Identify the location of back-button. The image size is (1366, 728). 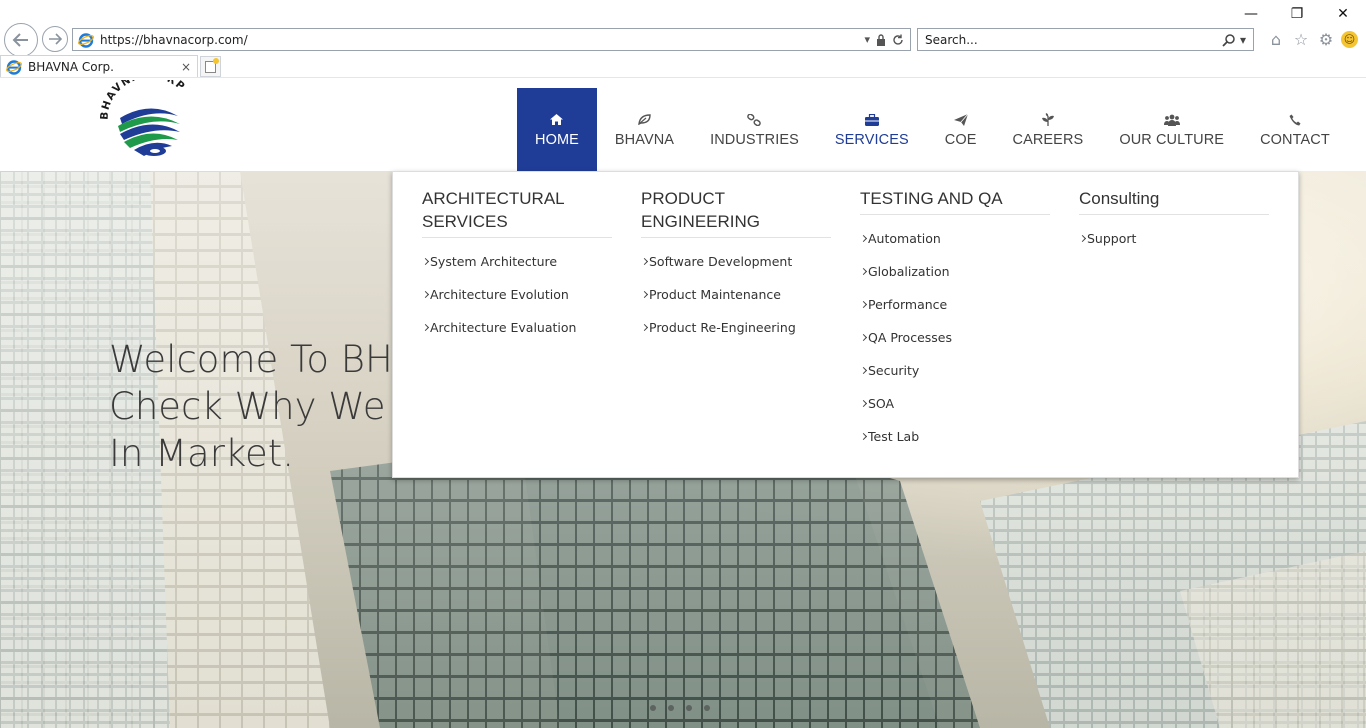
(21, 40).